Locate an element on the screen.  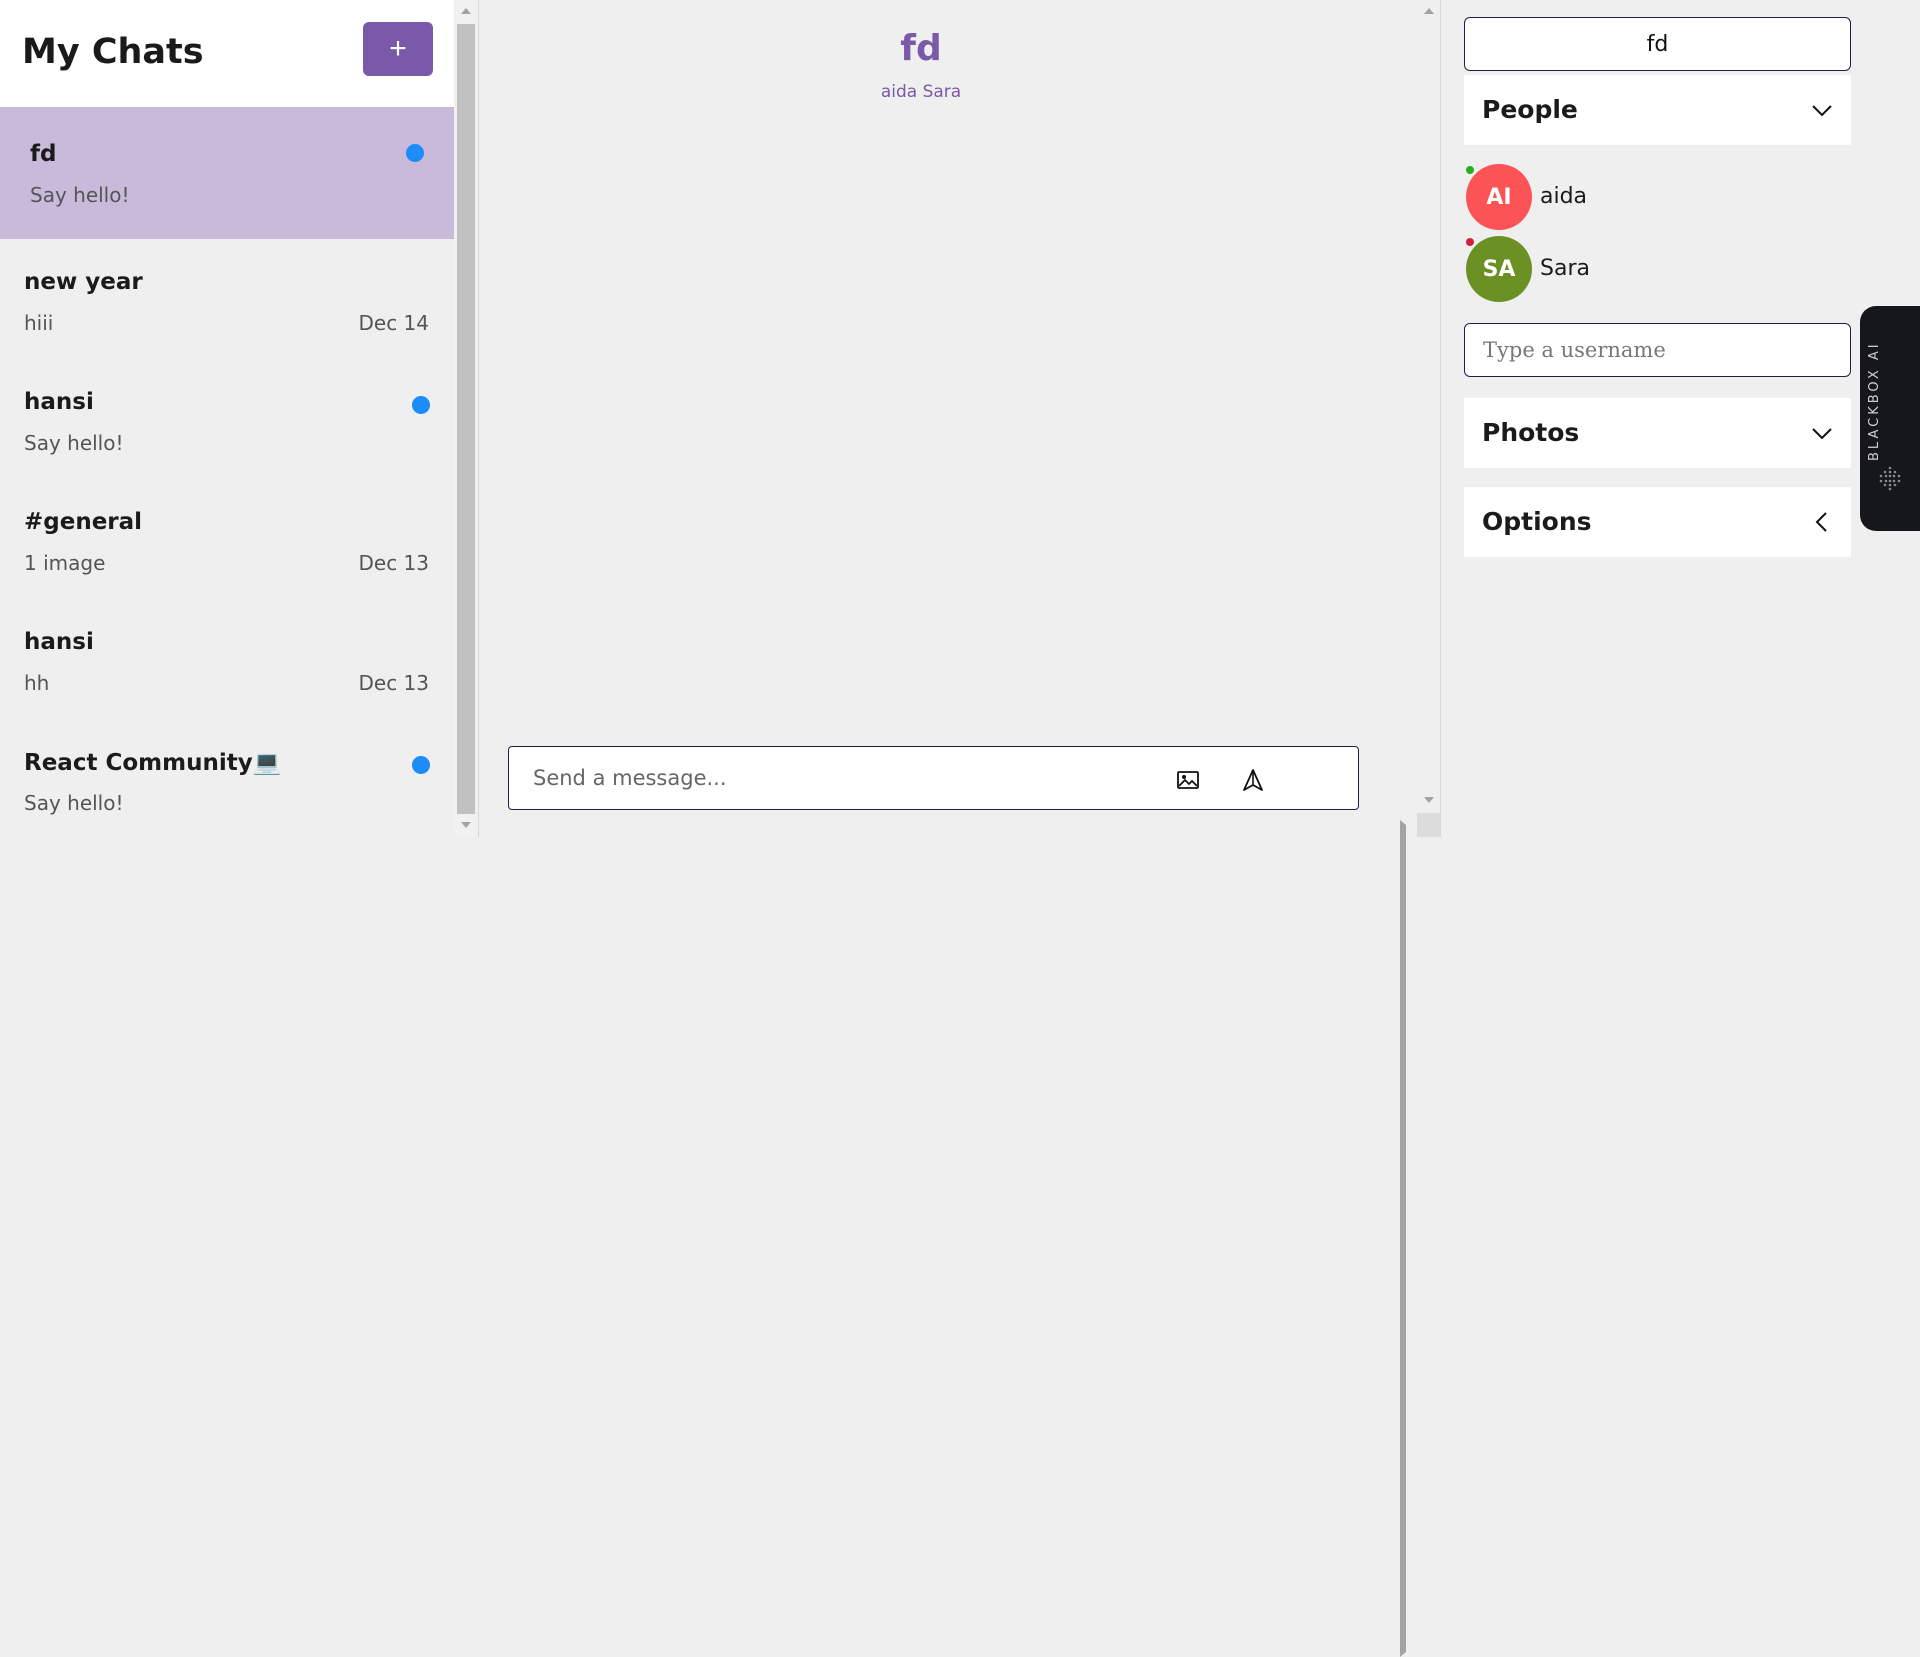
chat-card-preview: hh is located at coordinates (37, 683).